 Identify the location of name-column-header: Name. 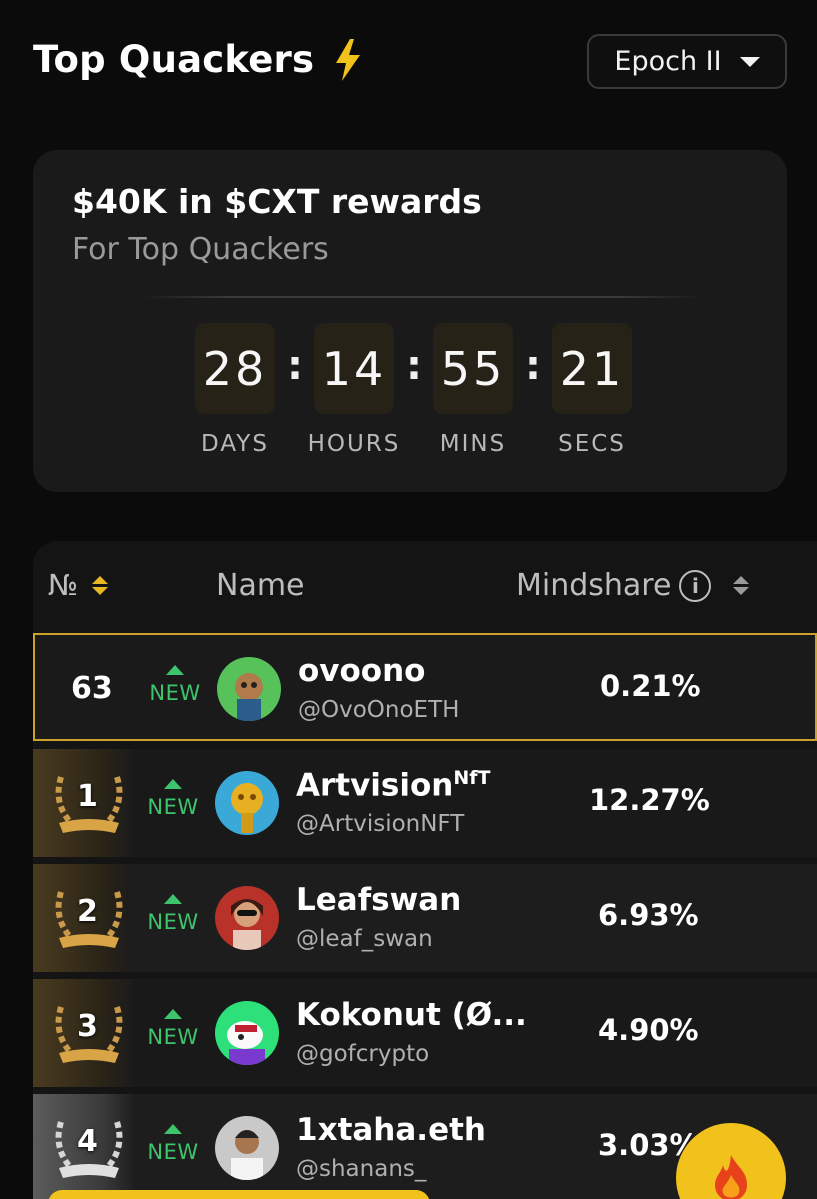
(260, 585).